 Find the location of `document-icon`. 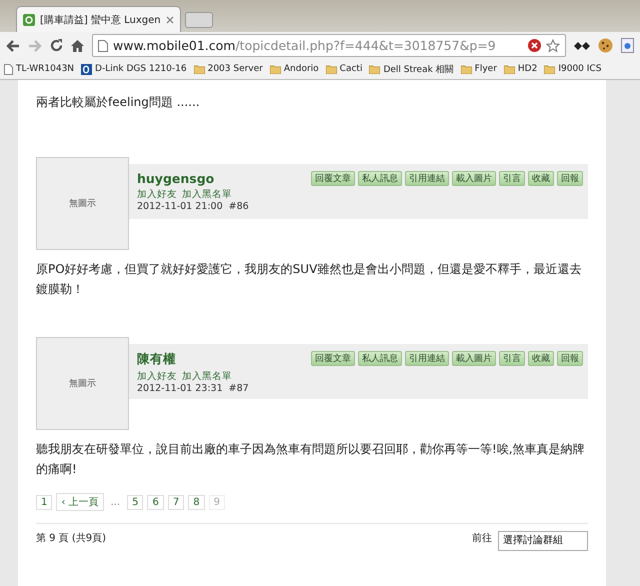

document-icon is located at coordinates (627, 45).